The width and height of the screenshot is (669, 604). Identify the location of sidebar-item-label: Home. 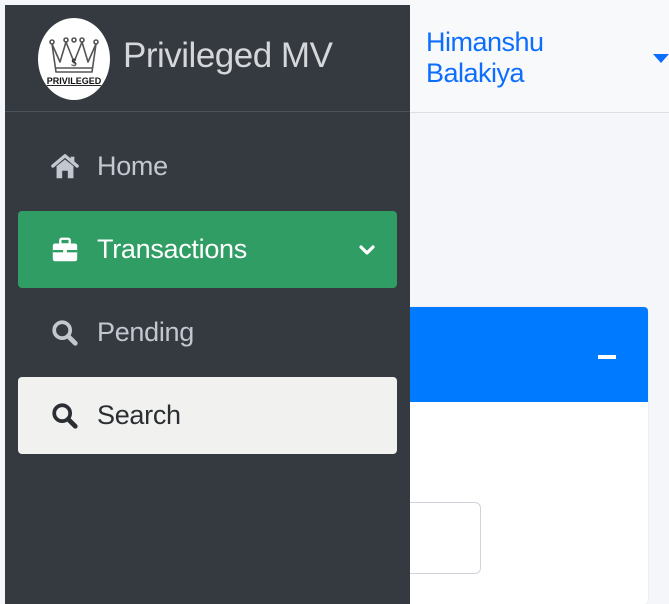
(132, 166).